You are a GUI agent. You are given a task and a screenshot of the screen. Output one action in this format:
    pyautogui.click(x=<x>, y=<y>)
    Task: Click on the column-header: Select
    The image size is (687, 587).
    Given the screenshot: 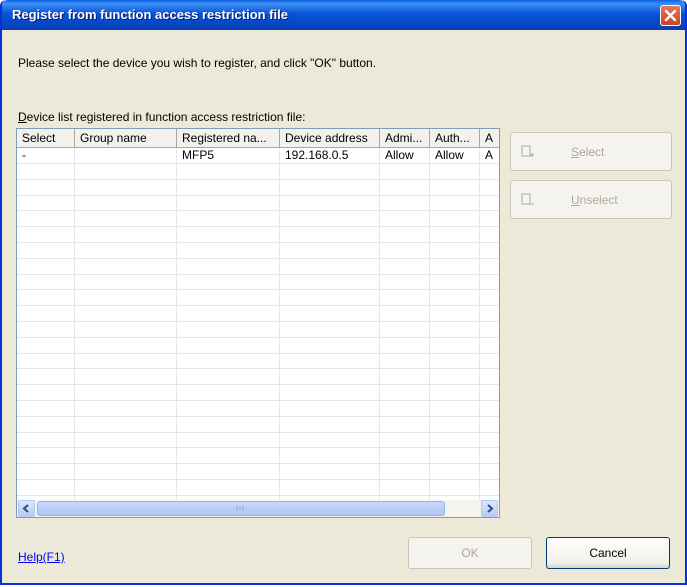 What is the action you would take?
    pyautogui.click(x=46, y=138)
    